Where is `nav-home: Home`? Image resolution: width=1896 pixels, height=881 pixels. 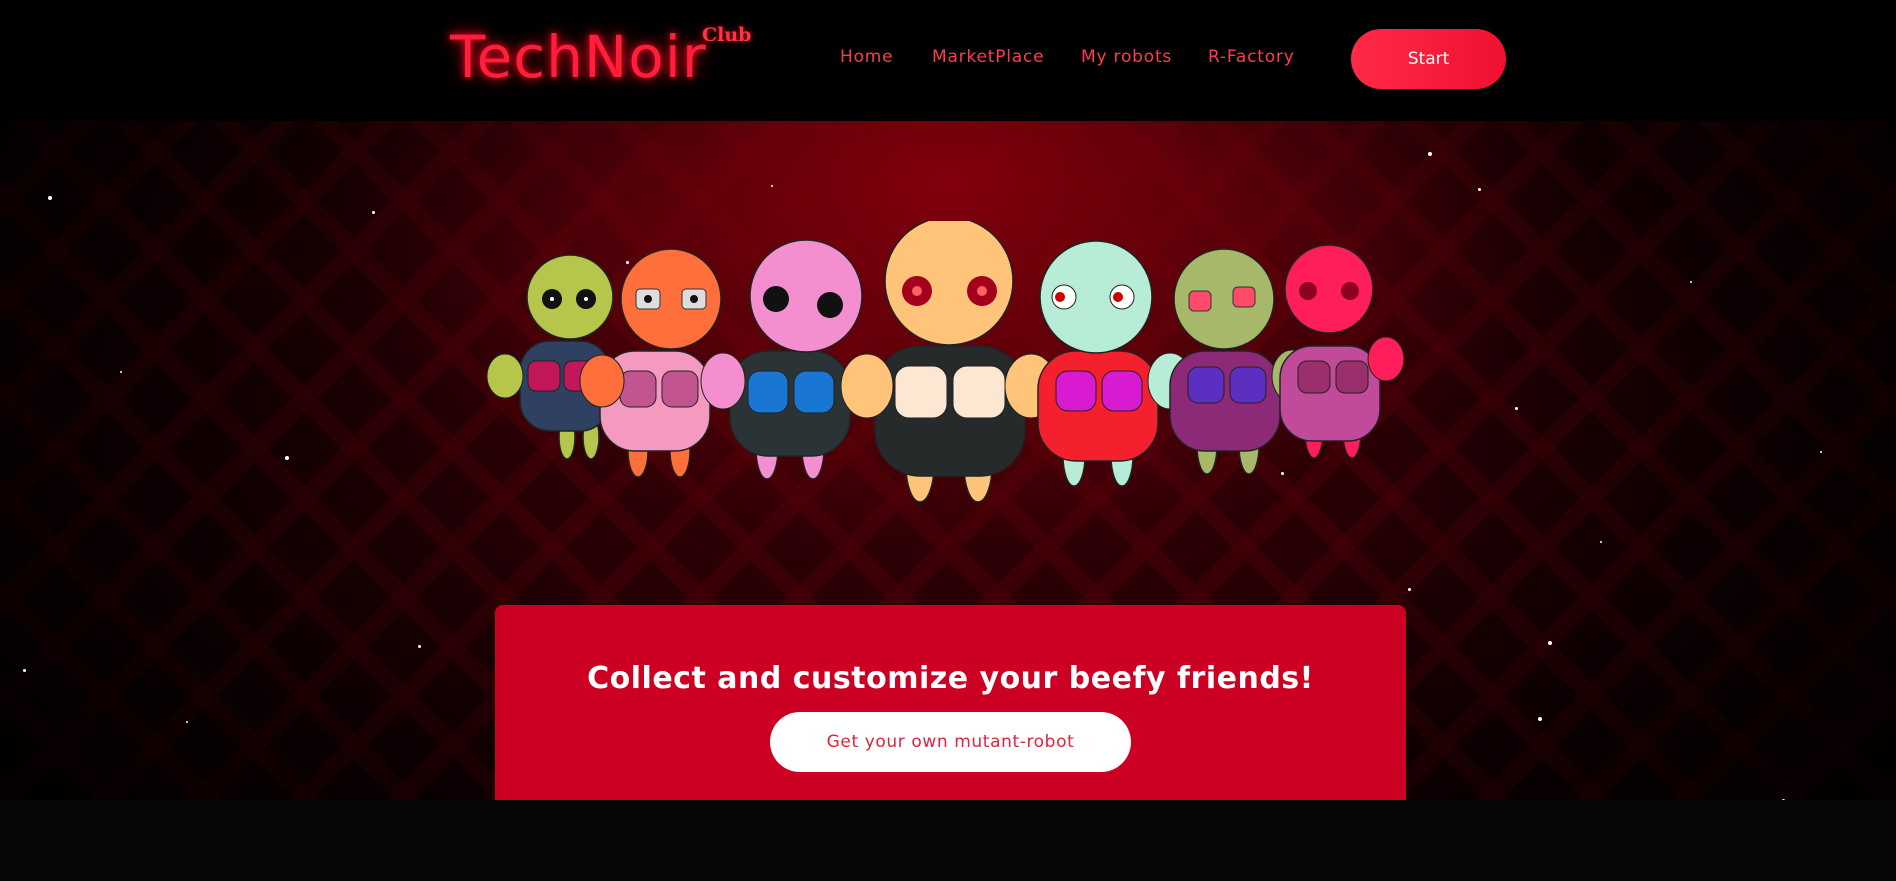
nav-home: Home is located at coordinates (866, 57).